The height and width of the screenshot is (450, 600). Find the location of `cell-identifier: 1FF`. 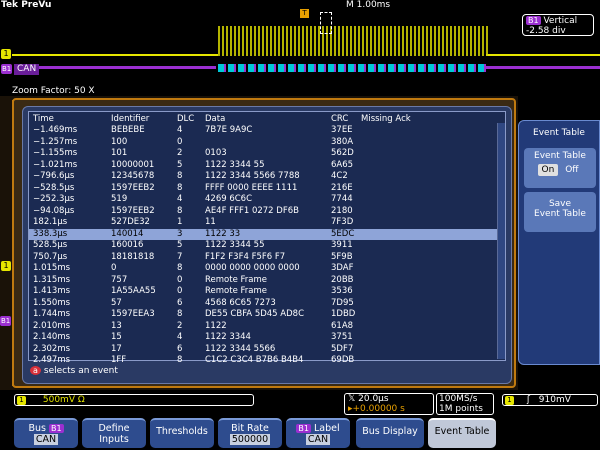

cell-identifier: 1FF is located at coordinates (119, 360).